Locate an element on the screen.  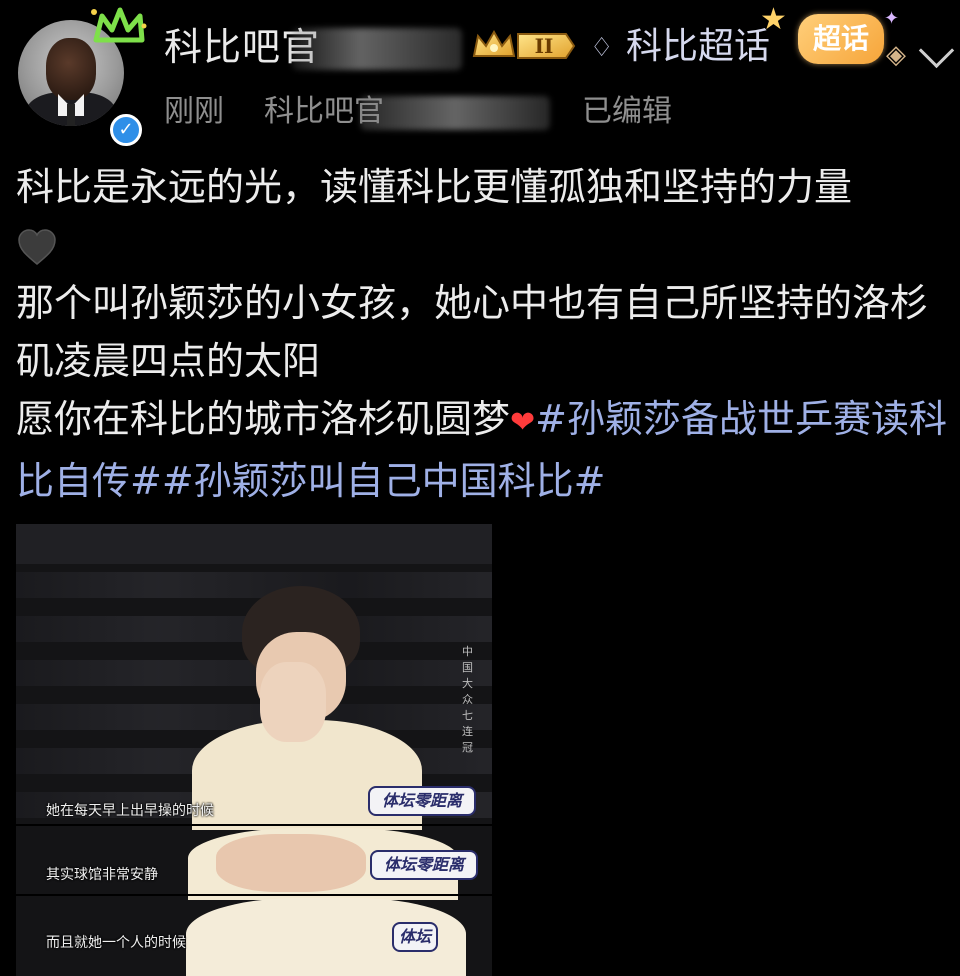
super-topic-badge: 超话 is located at coordinates (841, 39).